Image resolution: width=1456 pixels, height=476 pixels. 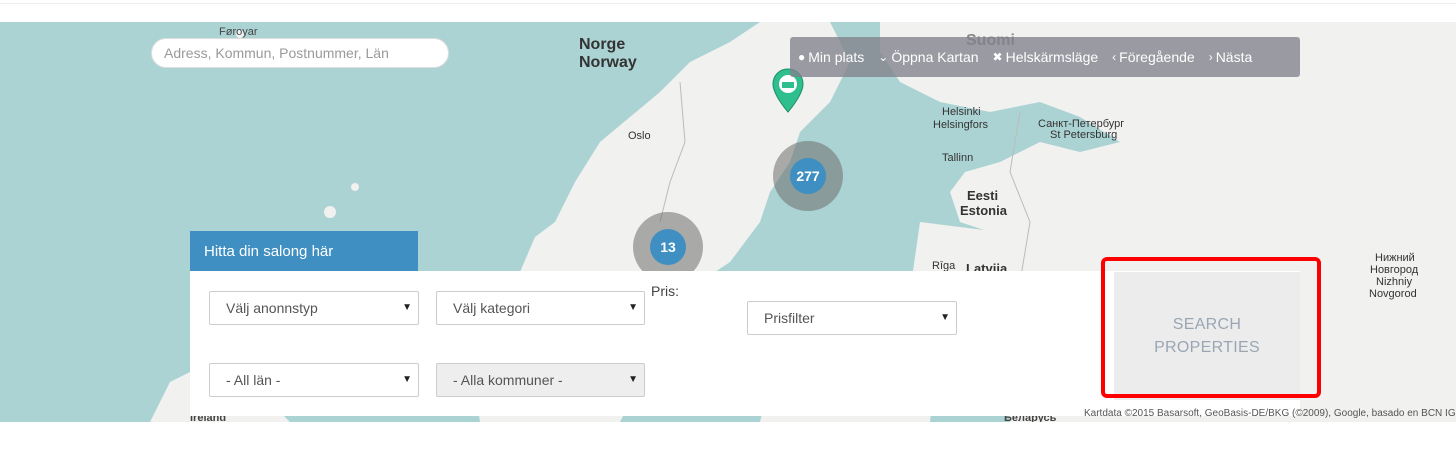 I want to click on next-label: Nästa, so click(x=1234, y=57).